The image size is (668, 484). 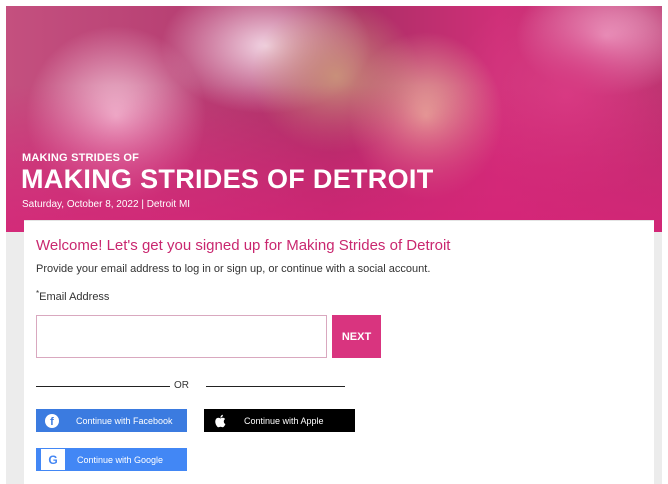 What do you see at coordinates (38, 293) in the screenshot?
I see `required-mark: *` at bounding box center [38, 293].